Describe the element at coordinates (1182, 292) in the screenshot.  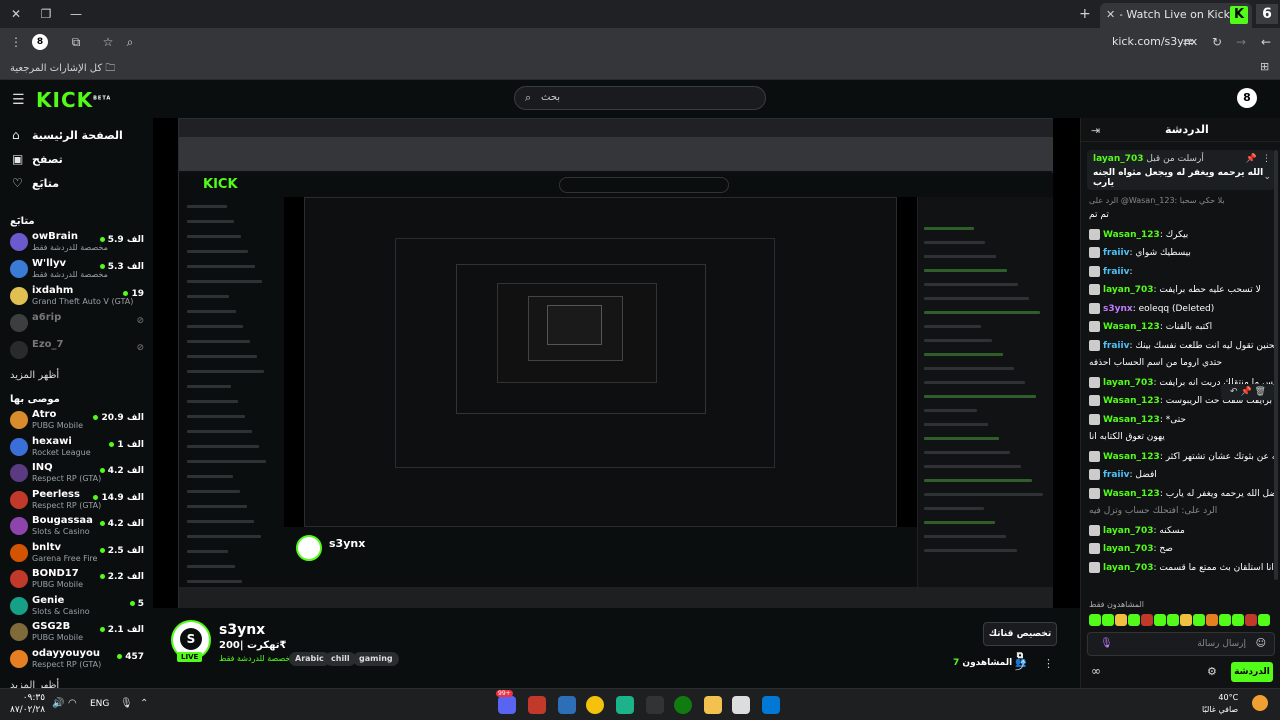
I see `chat-message: layan_703: لا تسحب عليه حطه برايفت` at that location.